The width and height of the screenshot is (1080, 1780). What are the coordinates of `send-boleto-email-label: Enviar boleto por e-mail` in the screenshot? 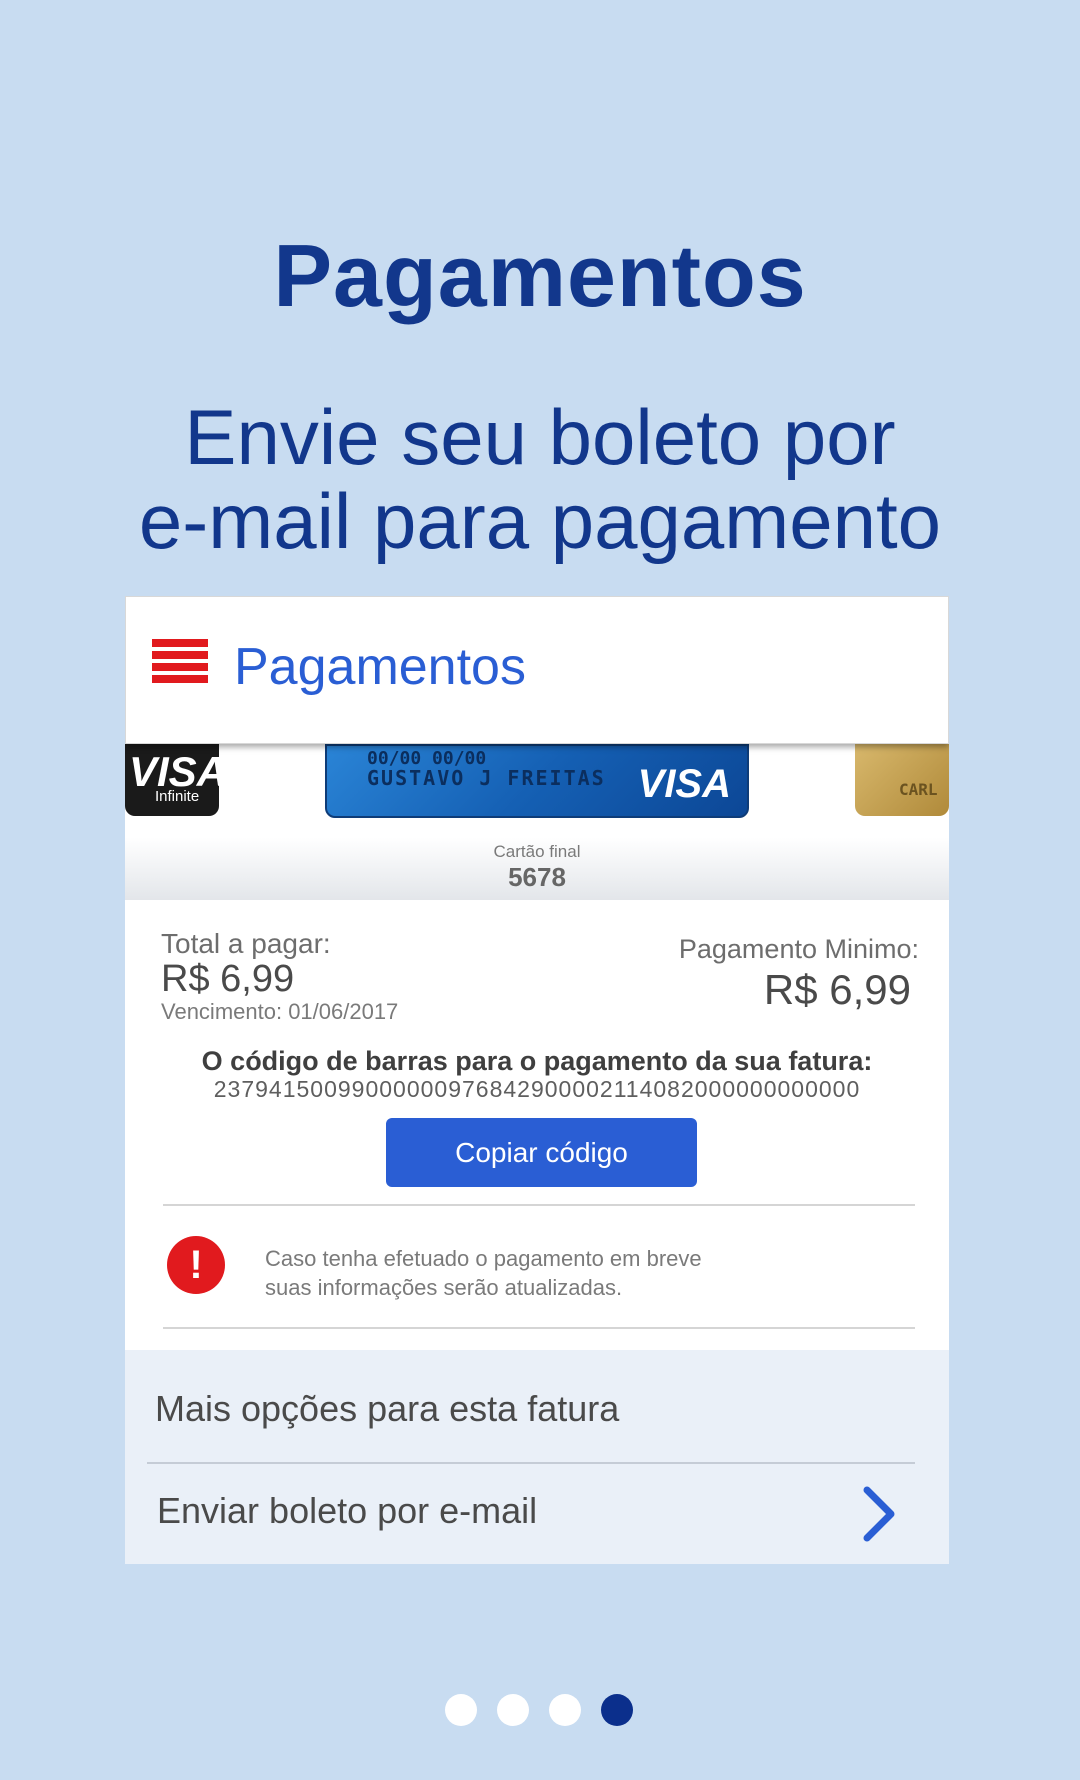 It's located at (347, 1510).